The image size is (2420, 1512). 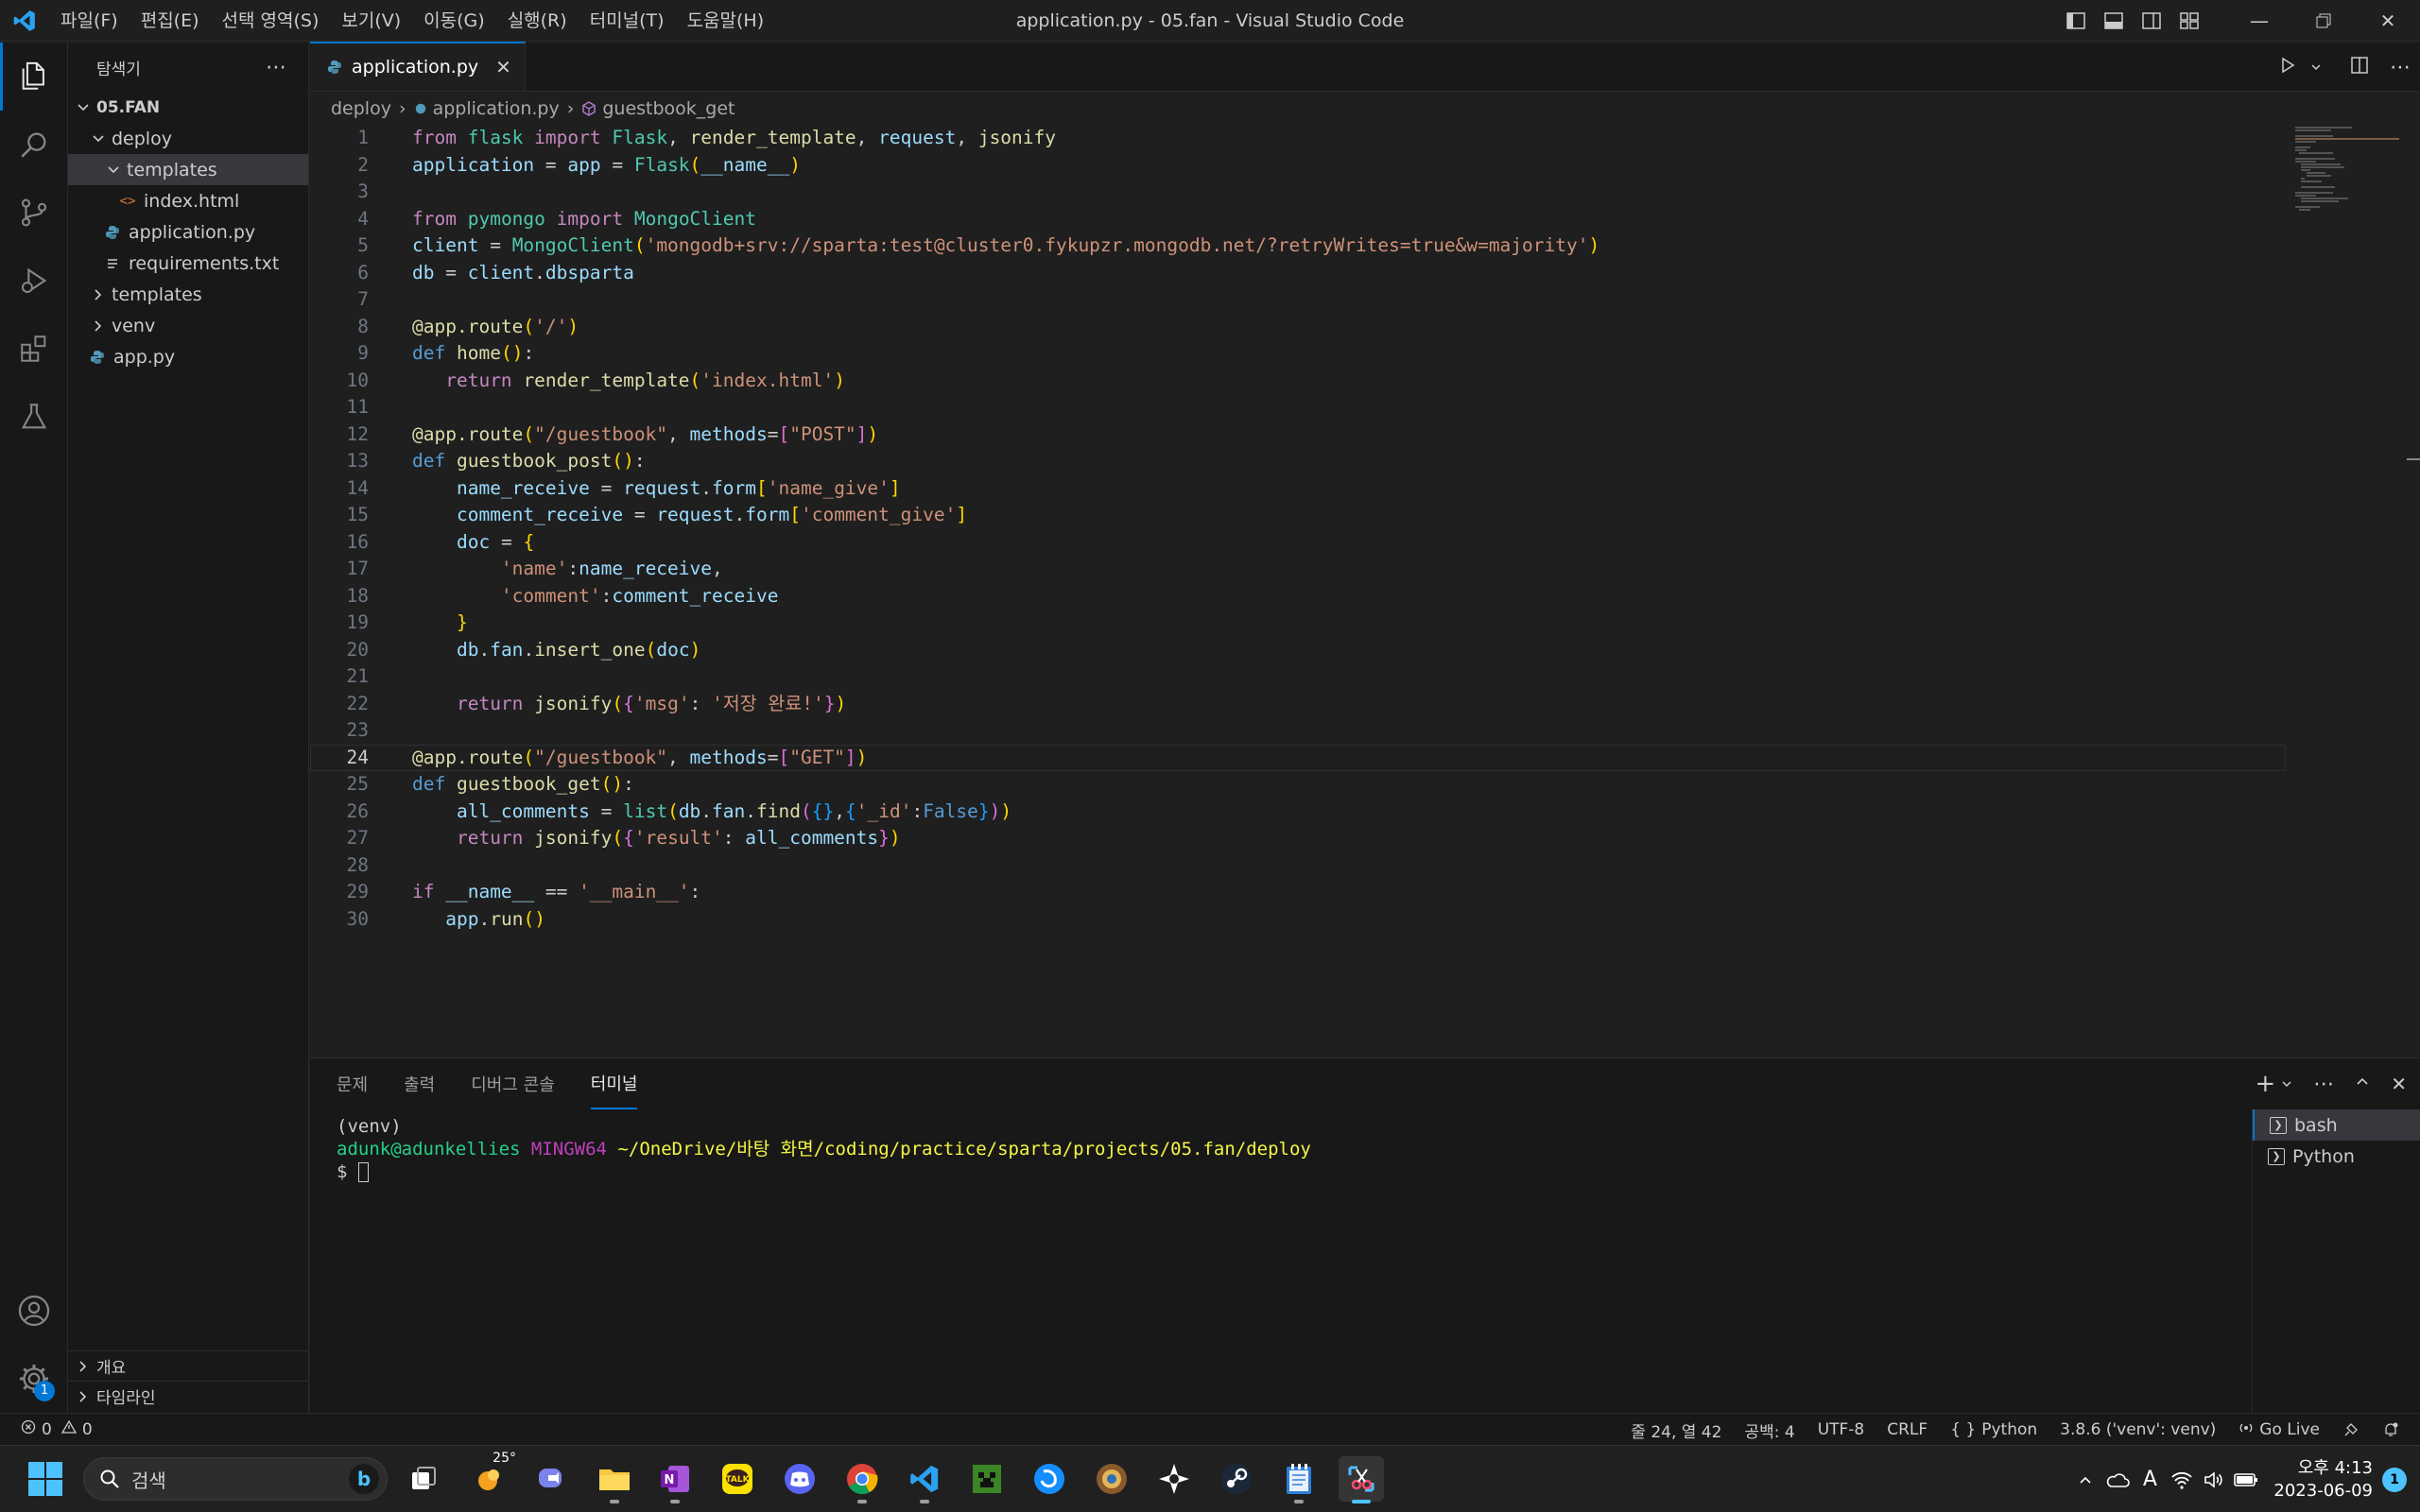 I want to click on editor-more-actions-icon: ⋯, so click(x=2401, y=67).